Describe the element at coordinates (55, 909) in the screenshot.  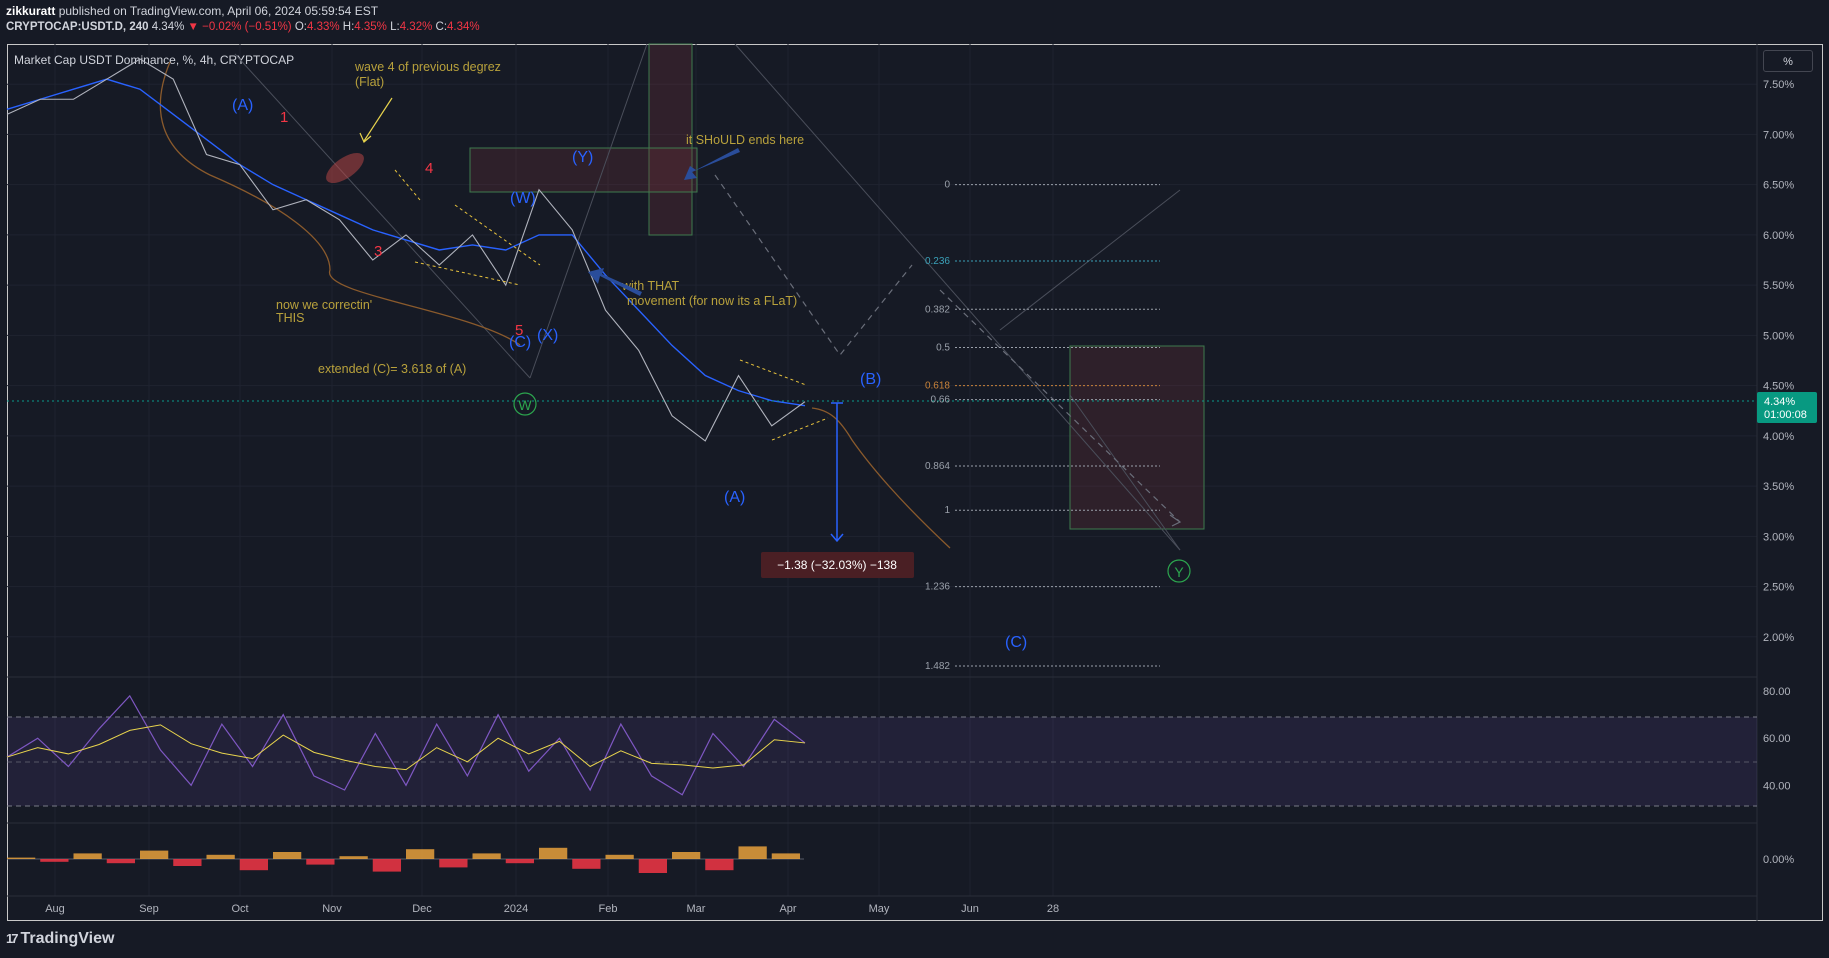
I see `time-tick-label: Aug` at that location.